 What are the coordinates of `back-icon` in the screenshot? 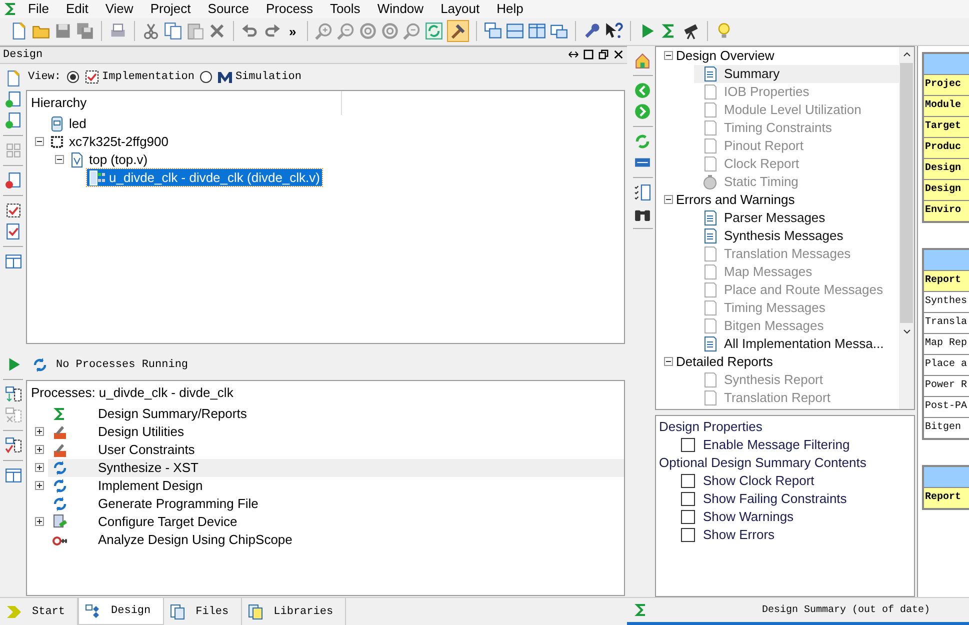 It's located at (642, 90).